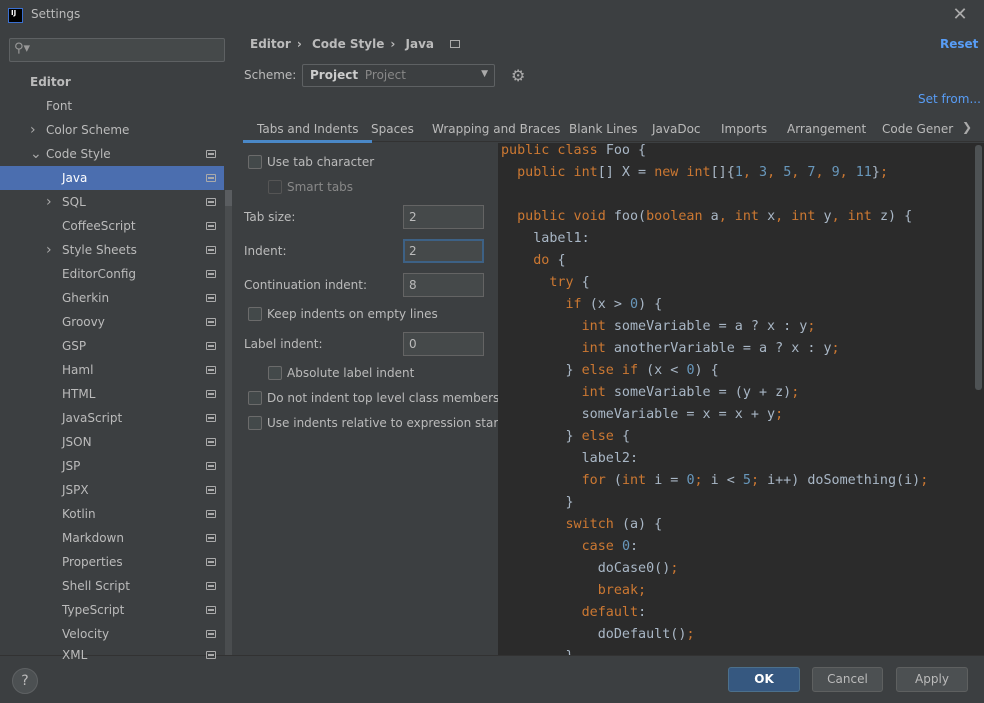 The image size is (984, 703). What do you see at coordinates (443, 285) in the screenshot?
I see `continuation-indent-input: 8` at bounding box center [443, 285].